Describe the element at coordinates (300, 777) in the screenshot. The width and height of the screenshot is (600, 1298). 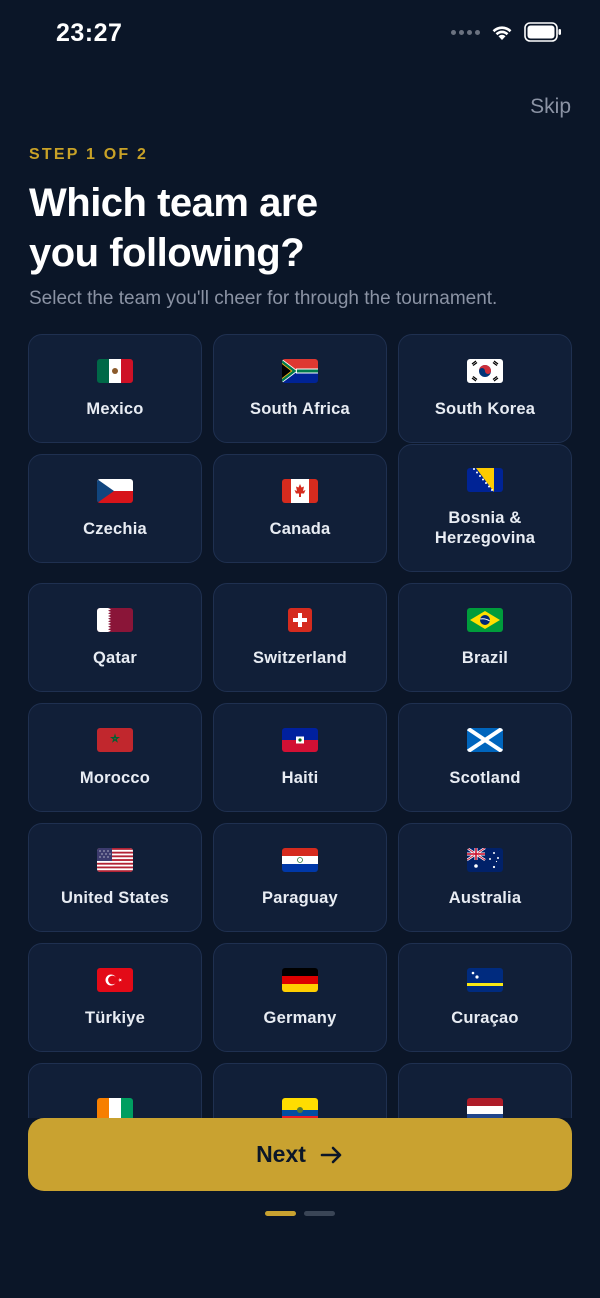
I see `team-name: Haiti` at that location.